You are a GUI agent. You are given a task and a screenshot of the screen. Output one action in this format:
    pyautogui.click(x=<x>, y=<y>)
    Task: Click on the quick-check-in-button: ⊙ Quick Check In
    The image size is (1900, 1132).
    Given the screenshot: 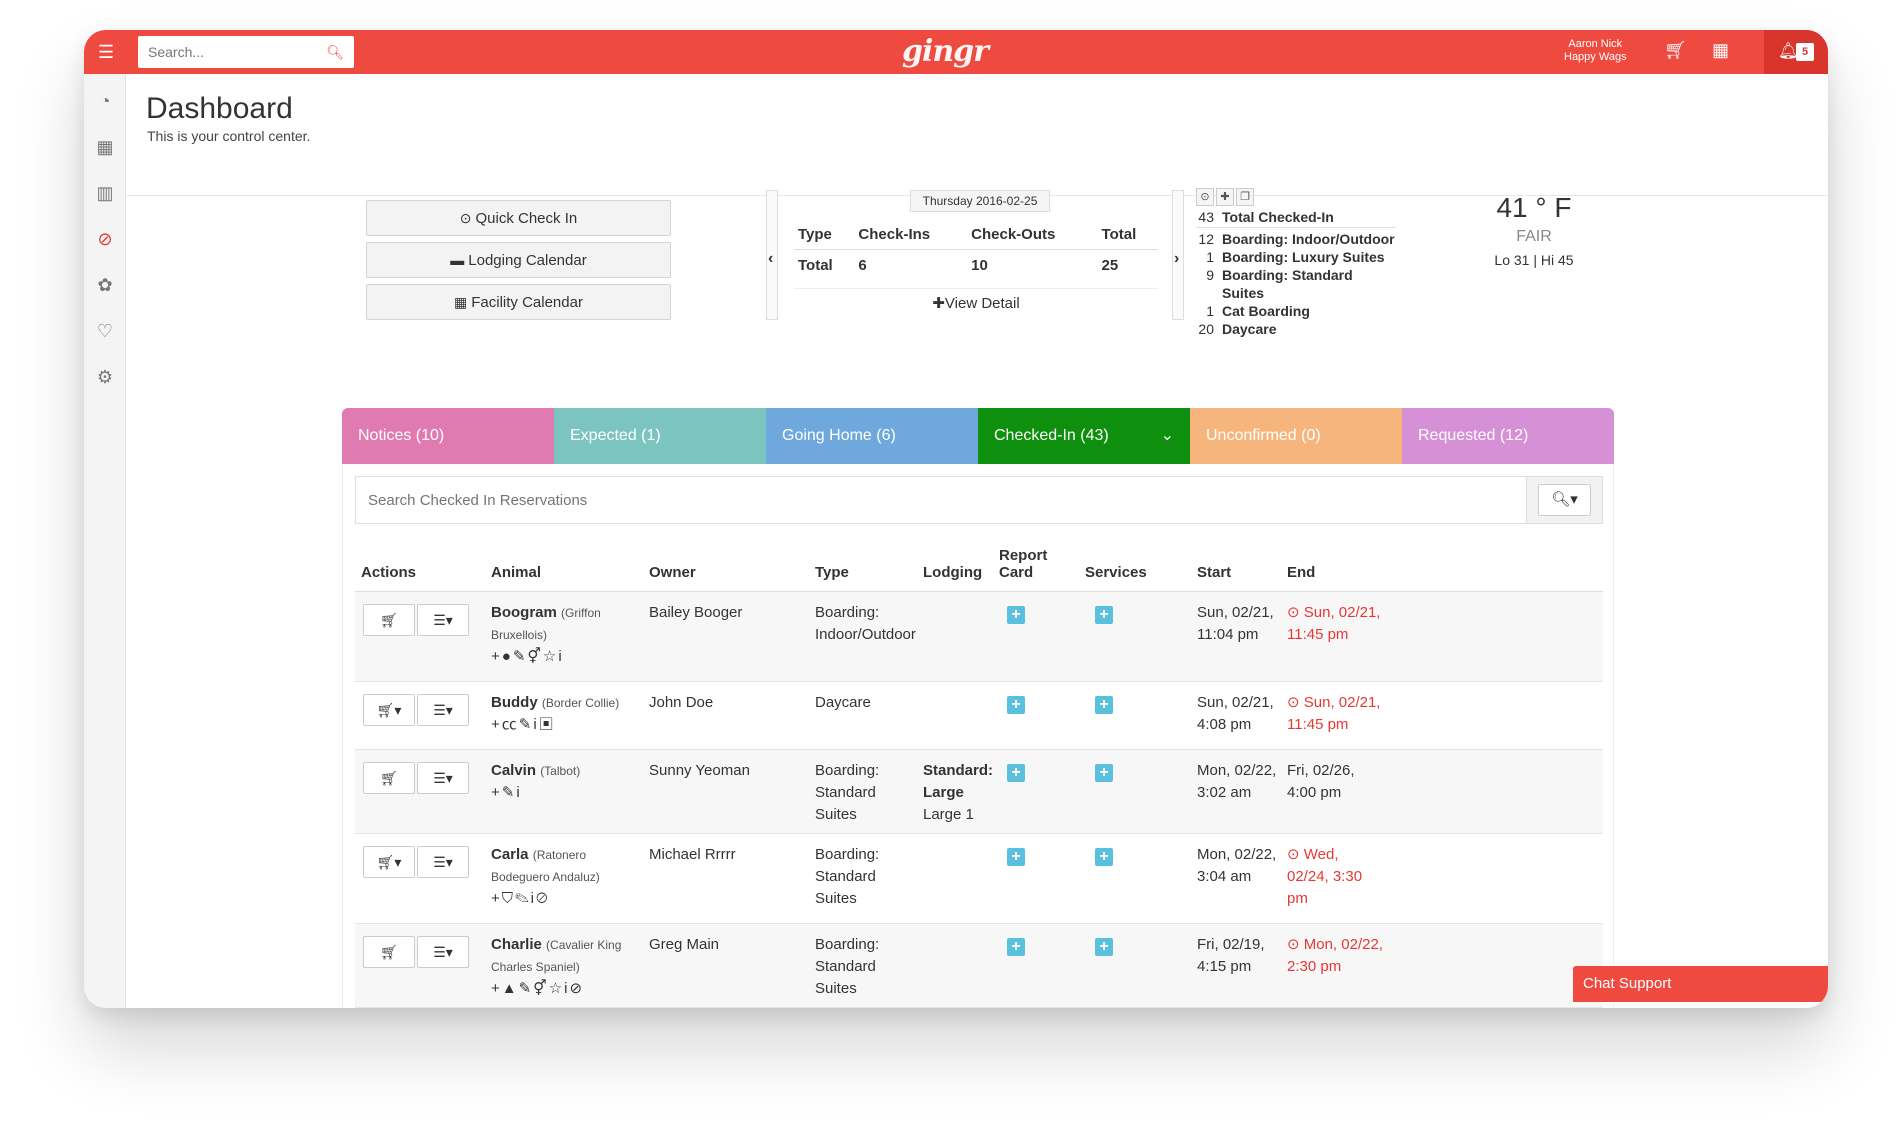 What is the action you would take?
    pyautogui.click(x=518, y=218)
    